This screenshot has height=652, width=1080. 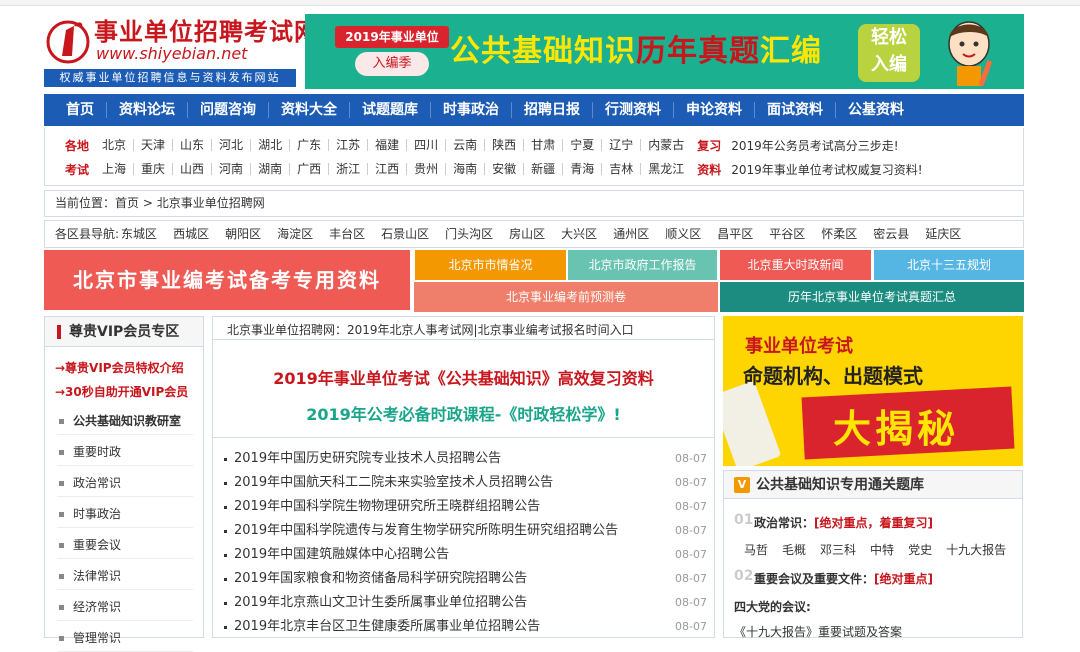 I want to click on q1-tag-link: 十九大报告, so click(x=976, y=549).